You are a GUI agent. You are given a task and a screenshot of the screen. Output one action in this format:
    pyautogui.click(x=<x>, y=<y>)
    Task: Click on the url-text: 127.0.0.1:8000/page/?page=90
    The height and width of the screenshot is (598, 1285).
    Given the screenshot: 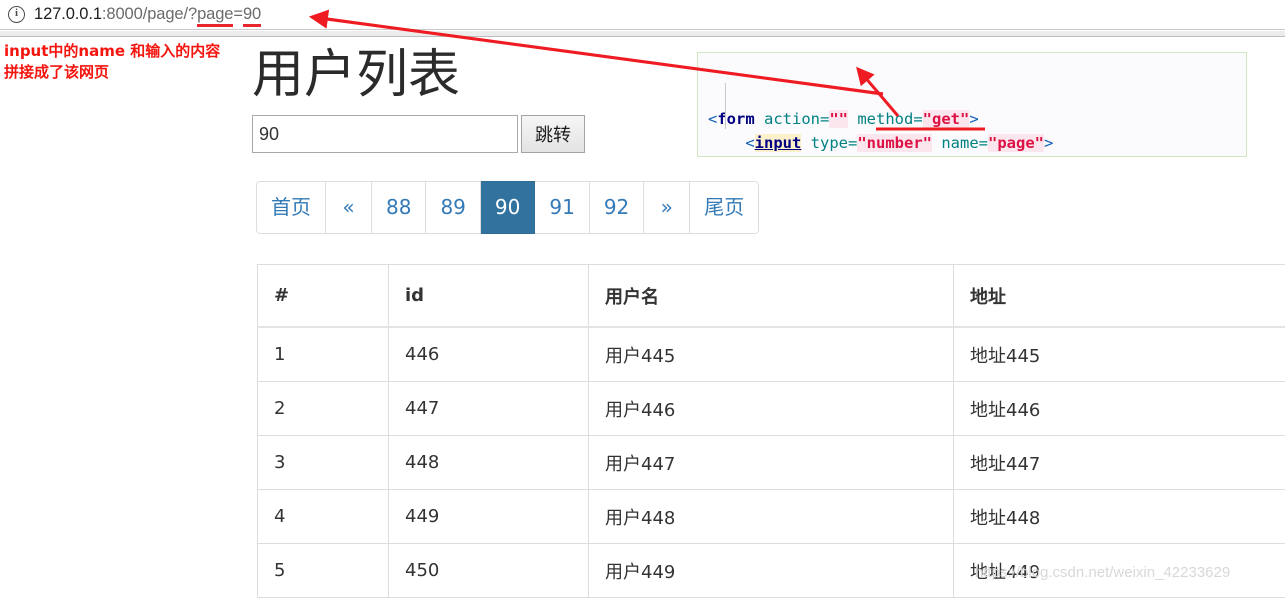 What is the action you would take?
    pyautogui.click(x=147, y=14)
    